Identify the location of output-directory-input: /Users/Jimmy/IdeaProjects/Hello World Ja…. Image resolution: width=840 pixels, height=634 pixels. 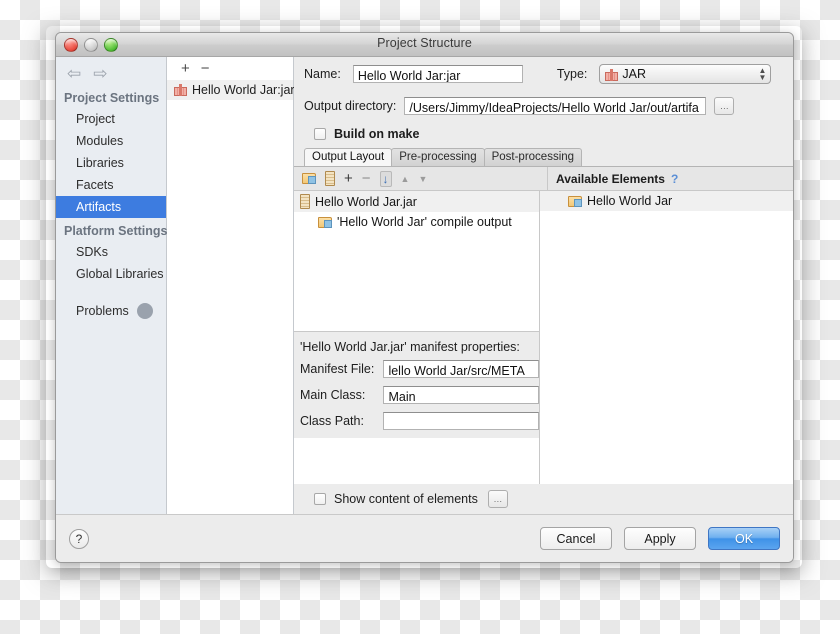
(555, 106).